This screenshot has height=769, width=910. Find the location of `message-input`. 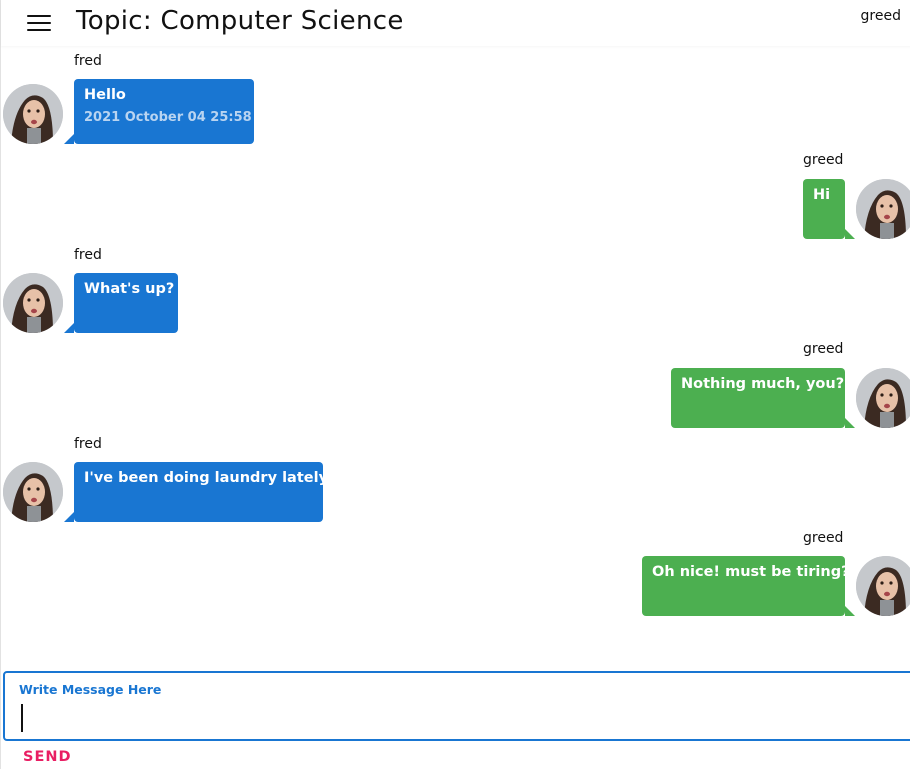

message-input is located at coordinates (459, 717).